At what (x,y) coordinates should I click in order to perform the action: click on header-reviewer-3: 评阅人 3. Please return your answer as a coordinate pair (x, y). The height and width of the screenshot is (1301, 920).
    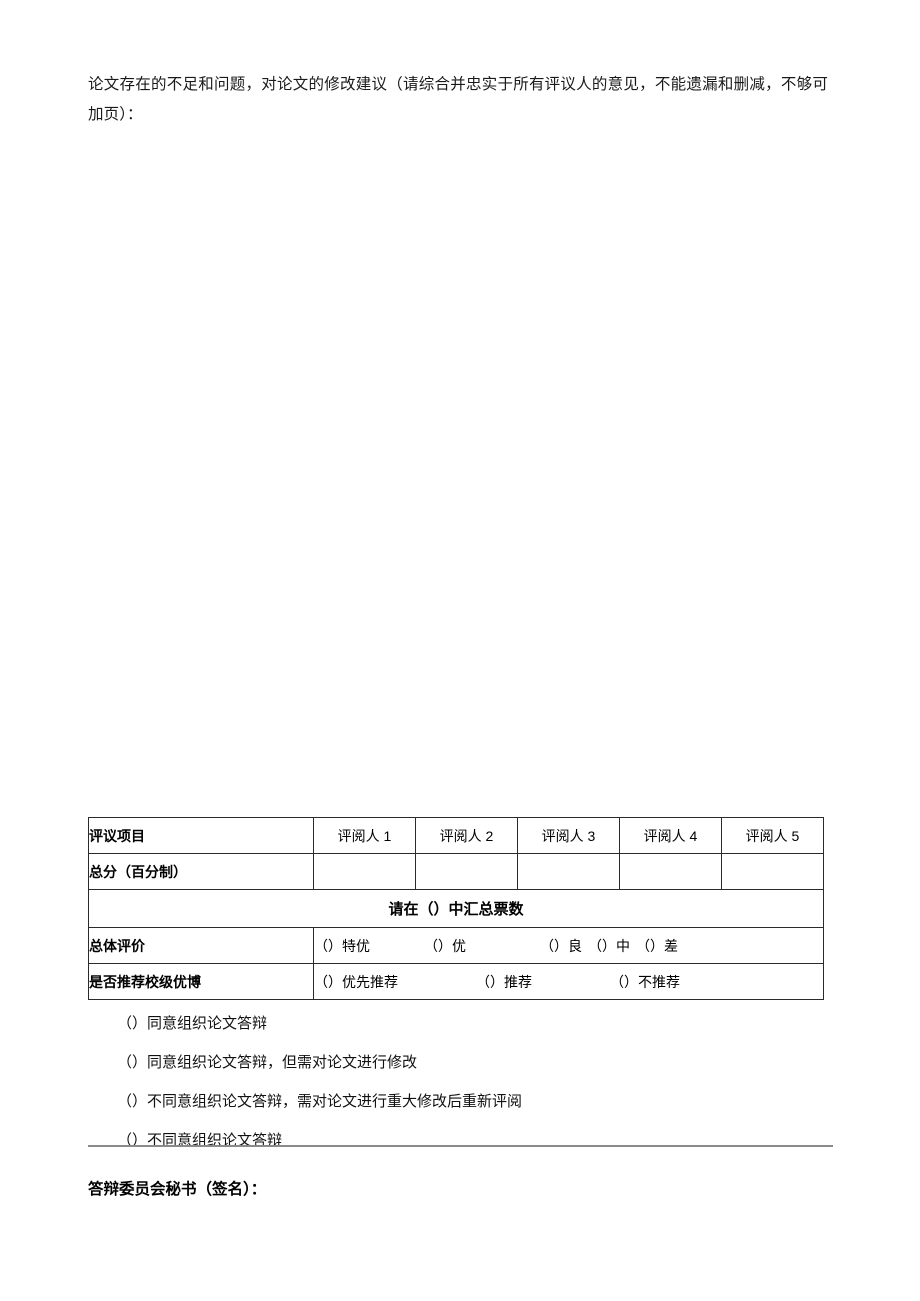
    Looking at the image, I should click on (568, 835).